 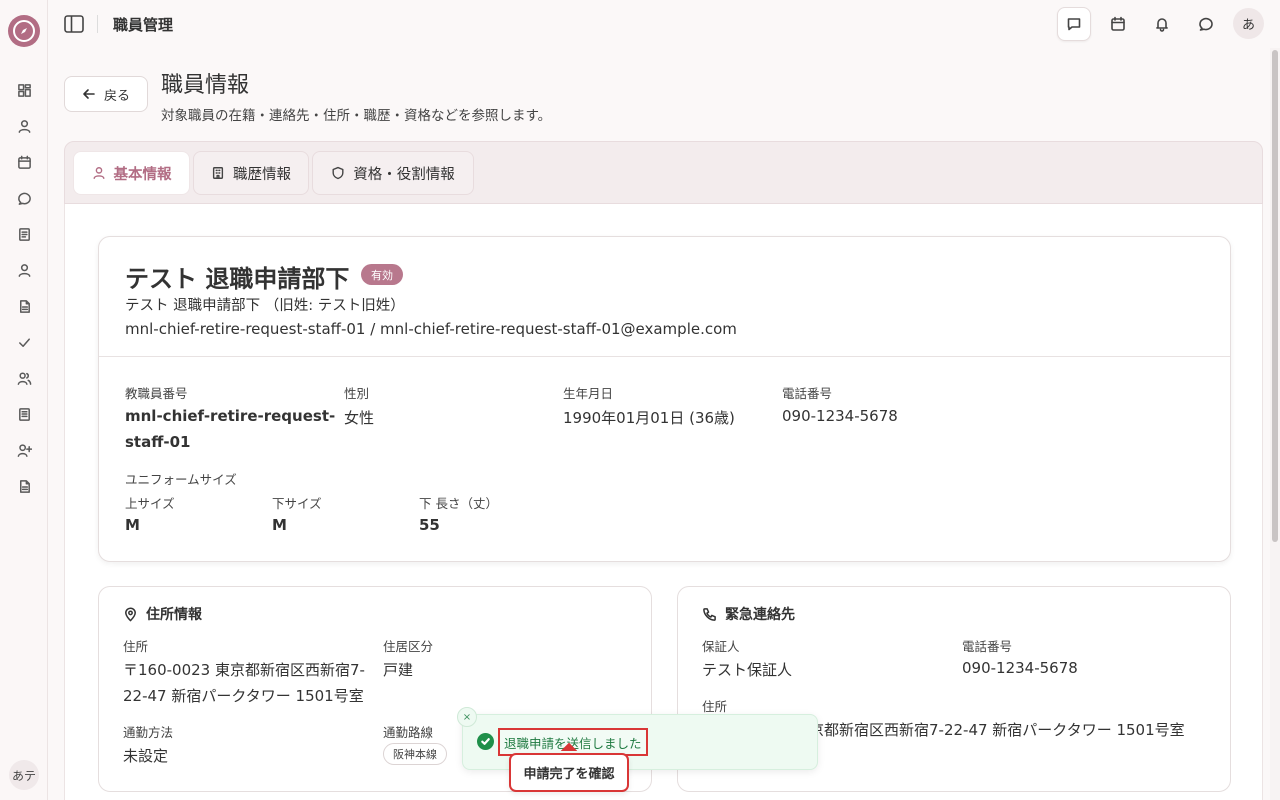 What do you see at coordinates (24, 450) in the screenshot?
I see `sidebar-item-add-user` at bounding box center [24, 450].